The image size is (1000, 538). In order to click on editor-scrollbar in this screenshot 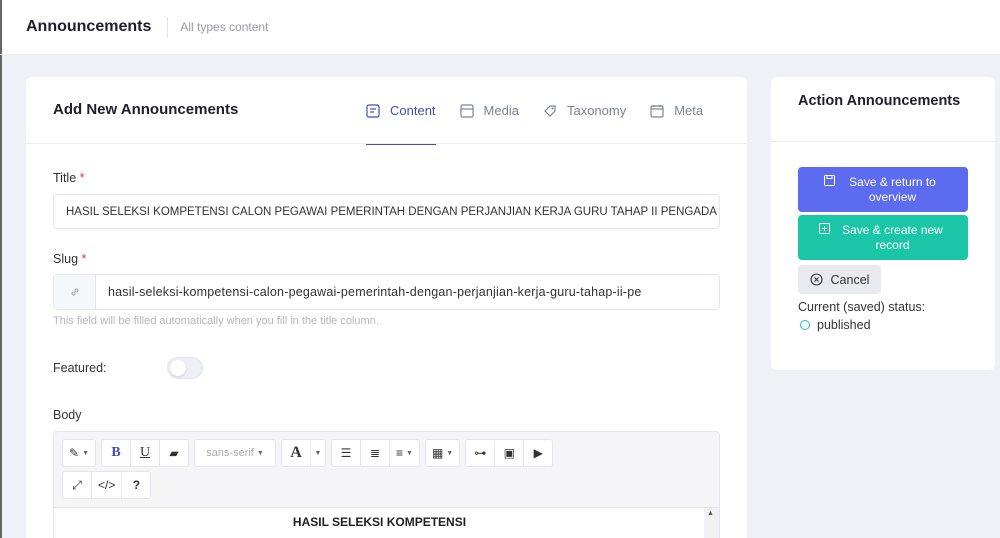, I will do `click(711, 522)`.